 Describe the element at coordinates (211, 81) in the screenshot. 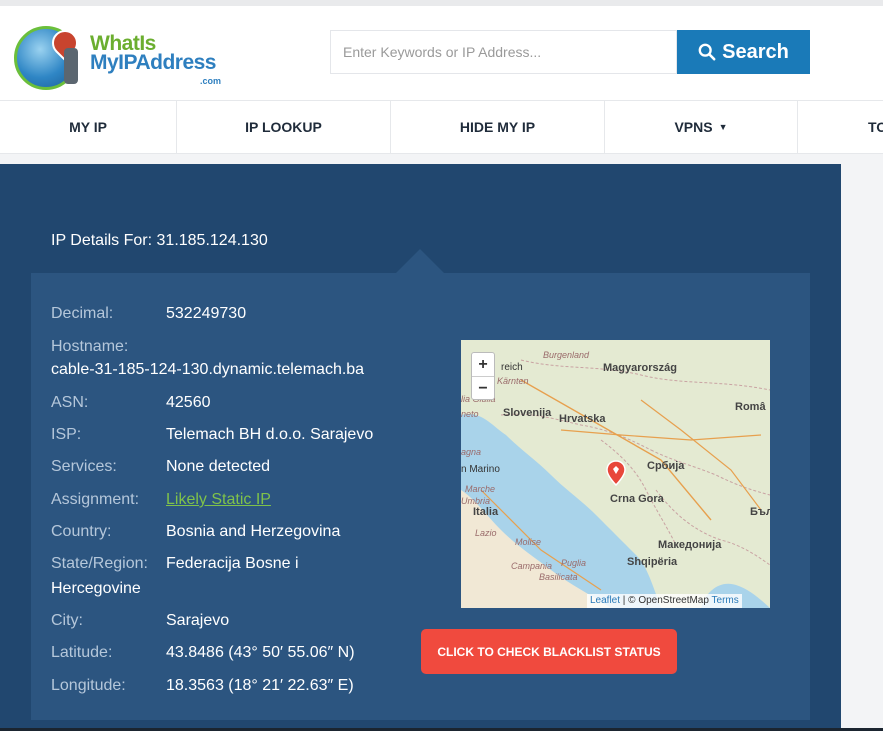

I see `logo-line3: .com` at that location.